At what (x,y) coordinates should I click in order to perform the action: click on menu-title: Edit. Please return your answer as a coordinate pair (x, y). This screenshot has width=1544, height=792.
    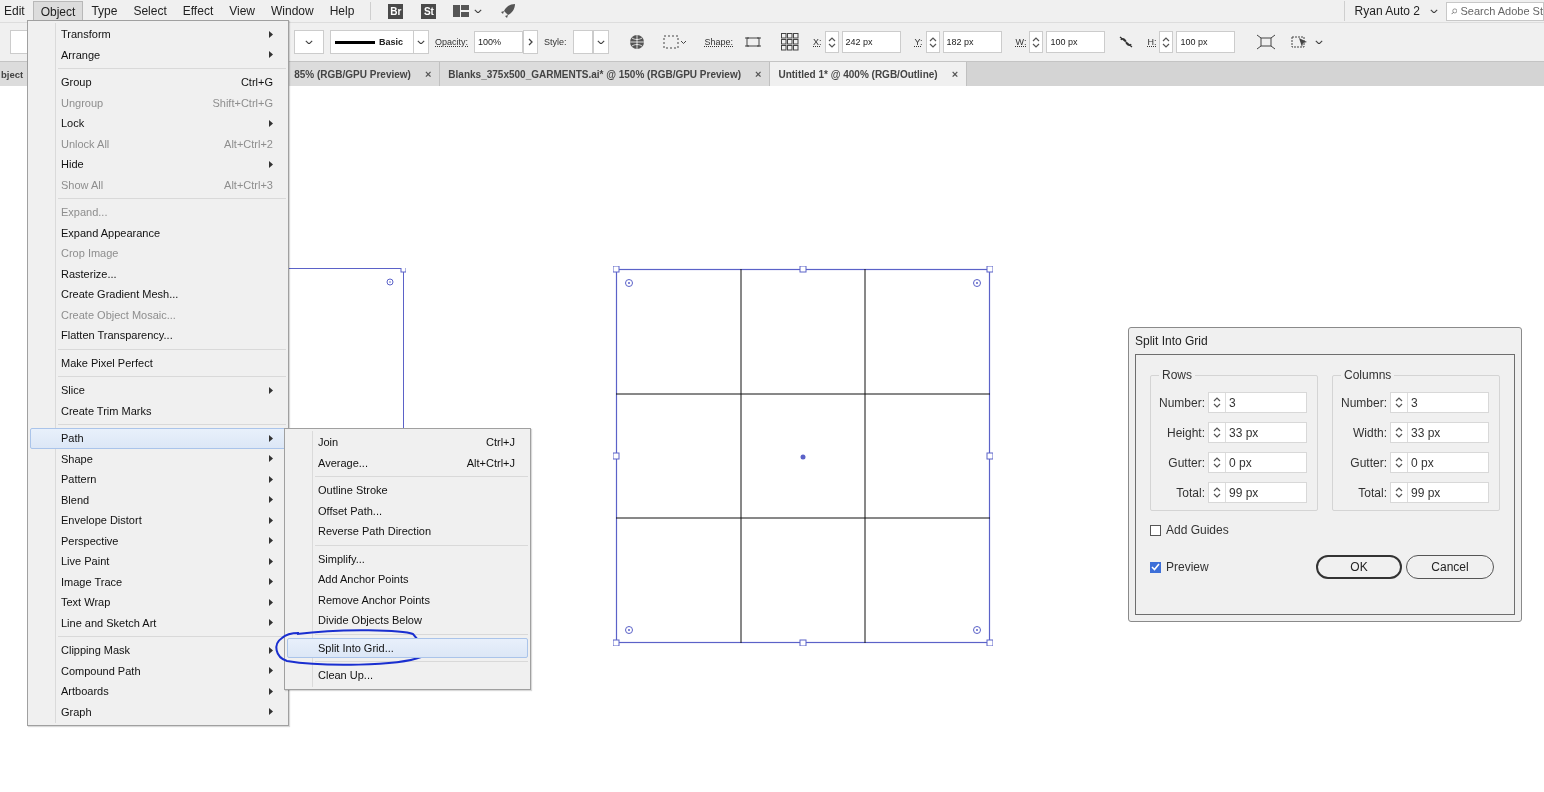
    Looking at the image, I should click on (16, 11).